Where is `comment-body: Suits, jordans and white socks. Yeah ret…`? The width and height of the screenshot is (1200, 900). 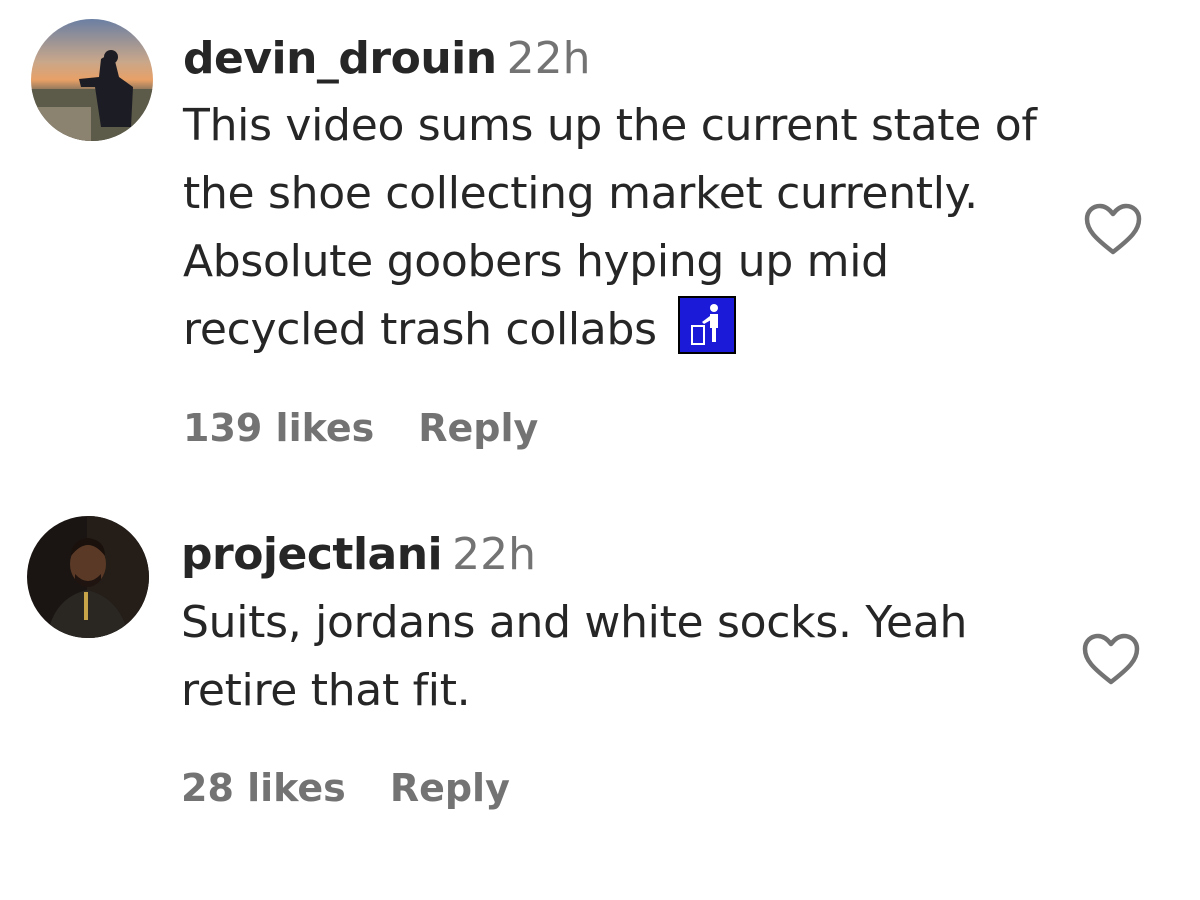 comment-body: Suits, jordans and white socks. Yeah ret… is located at coordinates (574, 656).